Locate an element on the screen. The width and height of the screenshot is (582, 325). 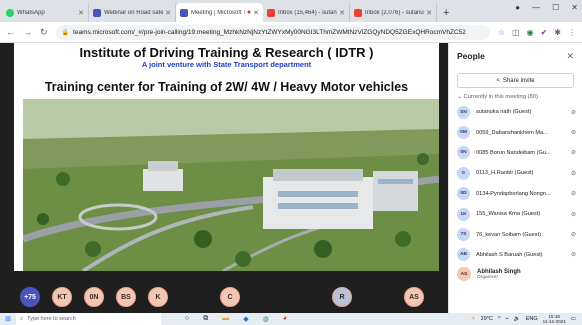
tray-chevron-icon: ^ is located at coordinates (499, 319).